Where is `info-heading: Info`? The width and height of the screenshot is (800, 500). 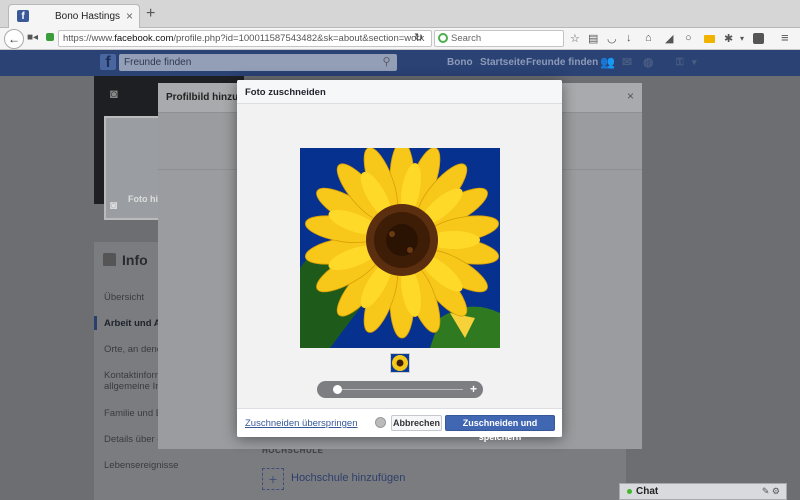 info-heading: Info is located at coordinates (135, 260).